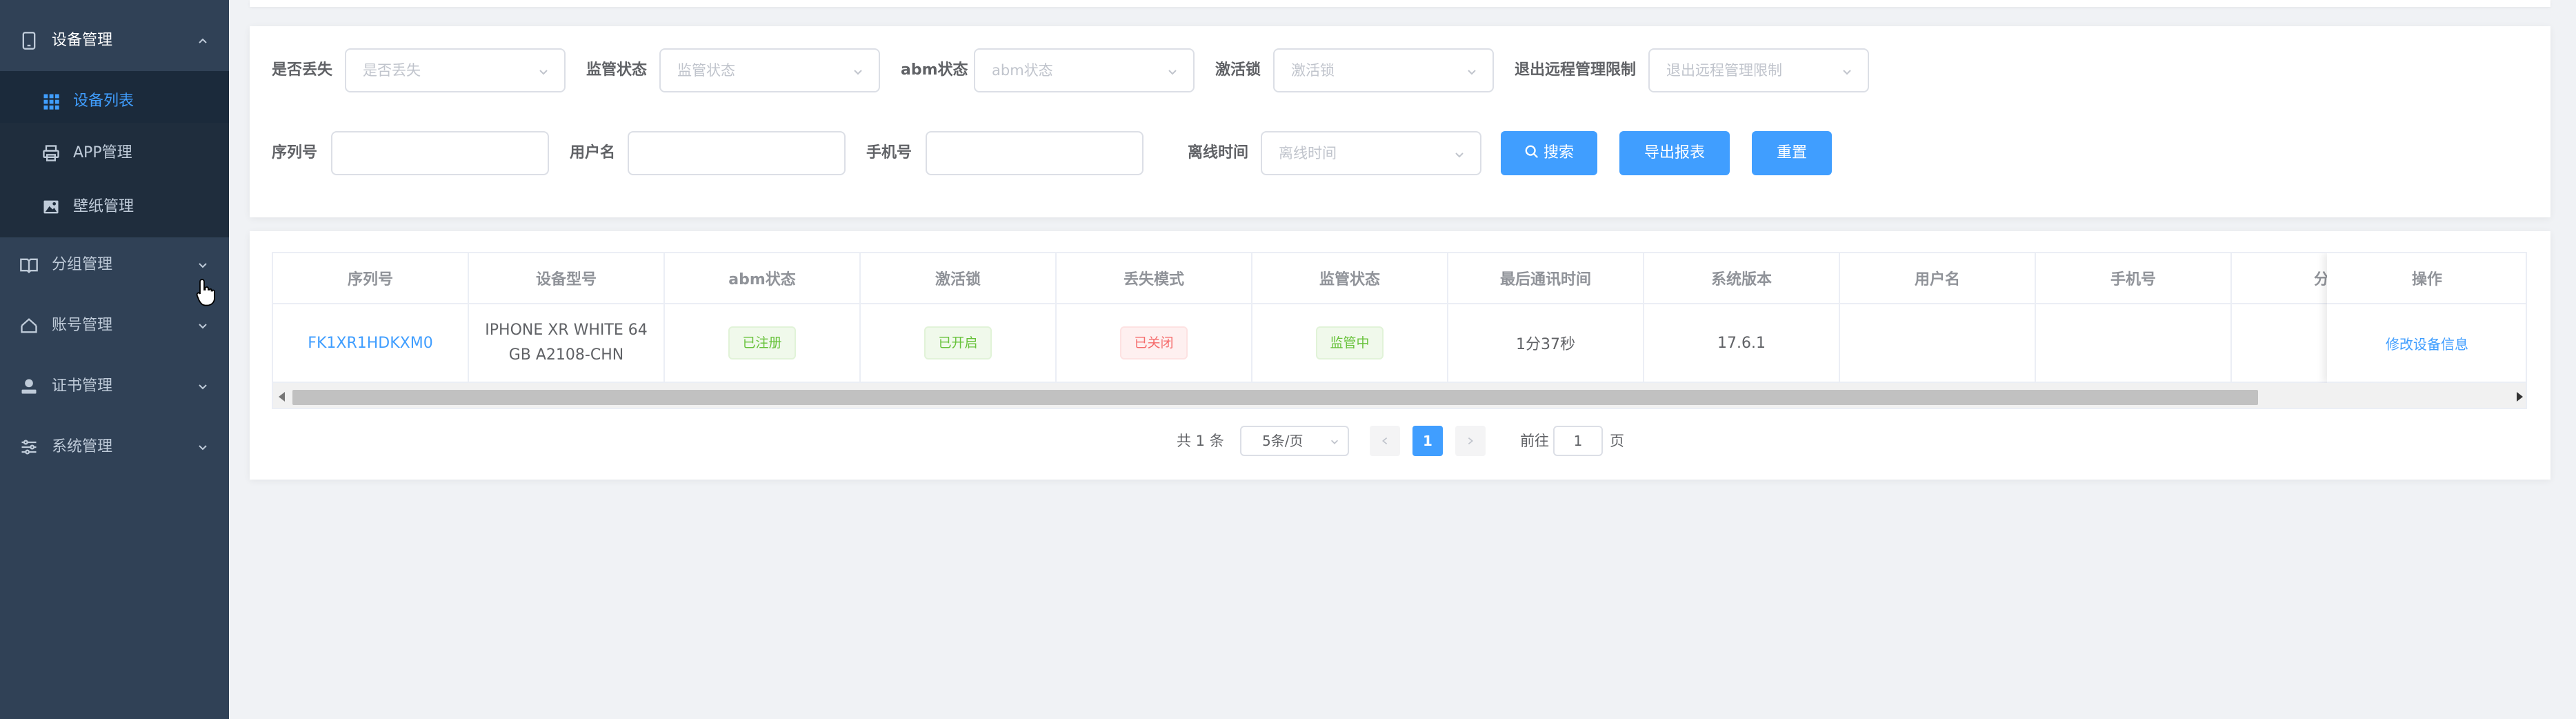 Image resolution: width=2576 pixels, height=719 pixels. Describe the element at coordinates (567, 278) in the screenshot. I see `col-header-model: 设备型号` at that location.